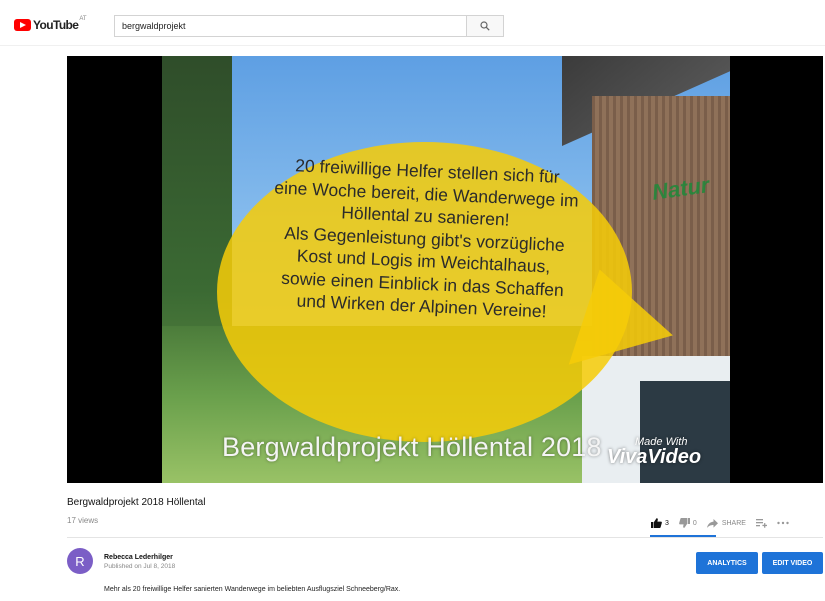 Image resolution: width=825 pixels, height=601 pixels. I want to click on share-label: SHARE, so click(733, 523).